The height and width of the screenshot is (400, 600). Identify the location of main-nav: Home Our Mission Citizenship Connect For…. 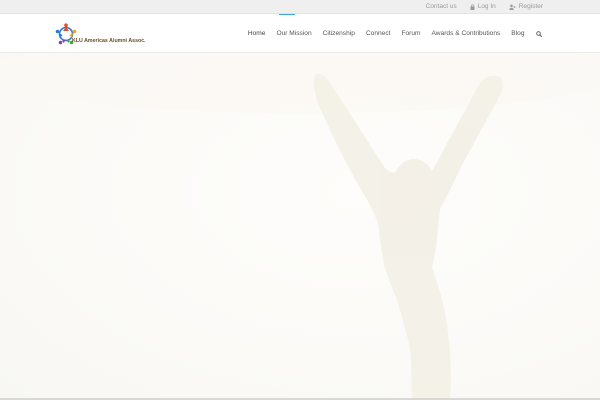
(392, 33).